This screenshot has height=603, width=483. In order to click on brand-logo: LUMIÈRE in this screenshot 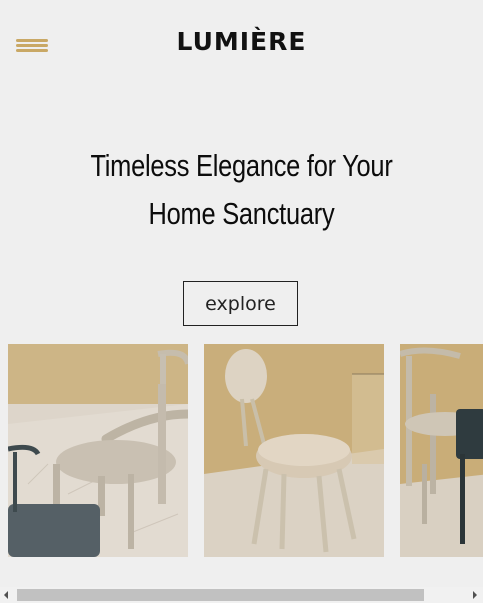, I will do `click(241, 41)`.